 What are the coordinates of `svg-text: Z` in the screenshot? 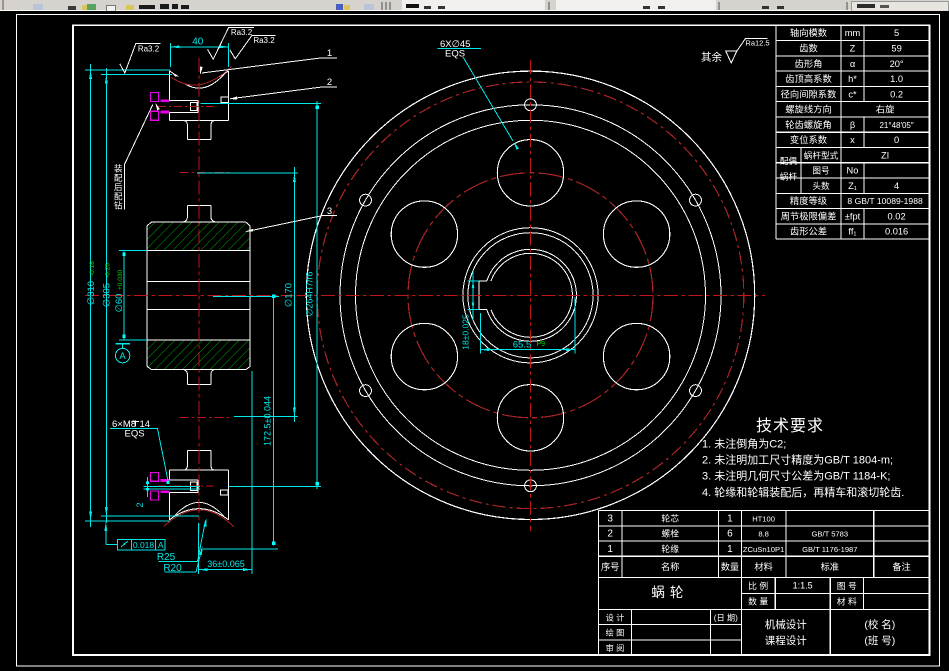 It's located at (853, 49).